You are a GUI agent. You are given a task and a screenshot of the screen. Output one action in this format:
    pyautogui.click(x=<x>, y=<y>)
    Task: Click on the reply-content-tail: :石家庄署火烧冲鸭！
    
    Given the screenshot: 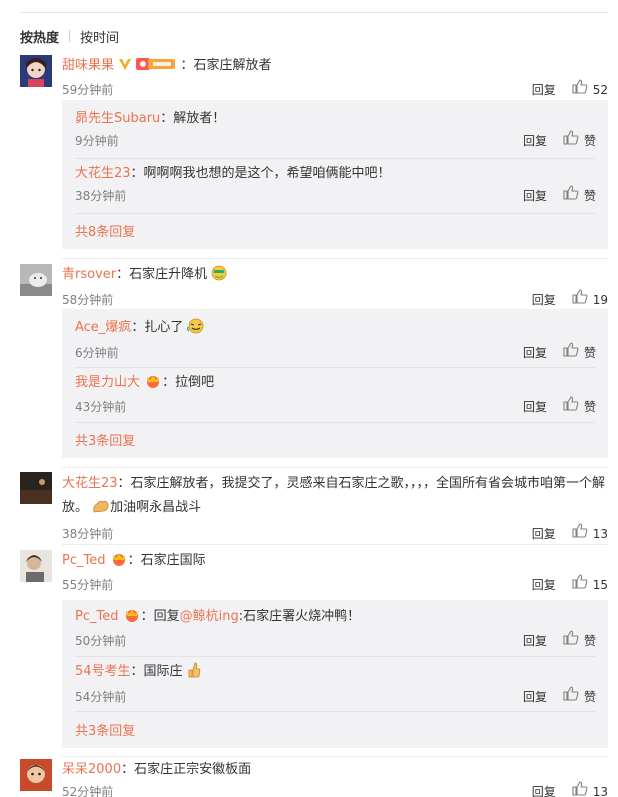 What is the action you would take?
    pyautogui.click(x=299, y=616)
    